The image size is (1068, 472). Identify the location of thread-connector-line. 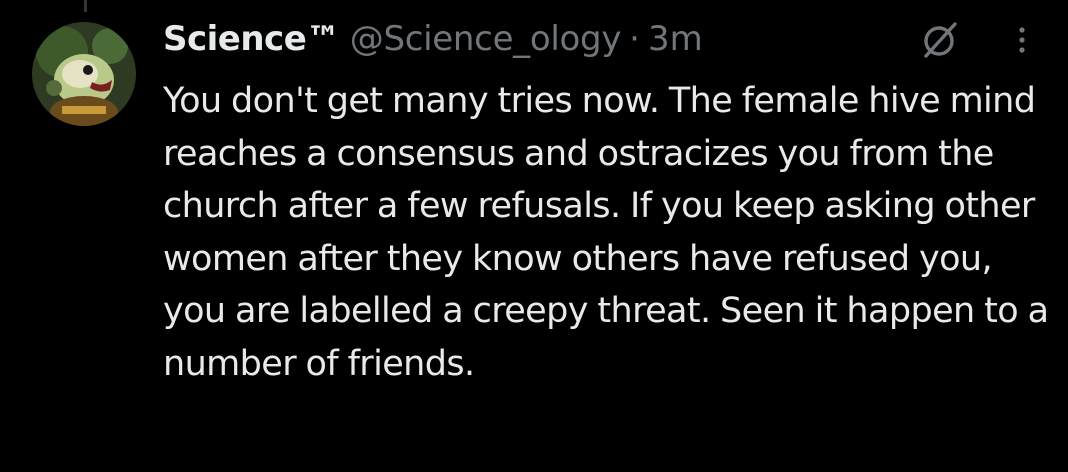
(85, 6).